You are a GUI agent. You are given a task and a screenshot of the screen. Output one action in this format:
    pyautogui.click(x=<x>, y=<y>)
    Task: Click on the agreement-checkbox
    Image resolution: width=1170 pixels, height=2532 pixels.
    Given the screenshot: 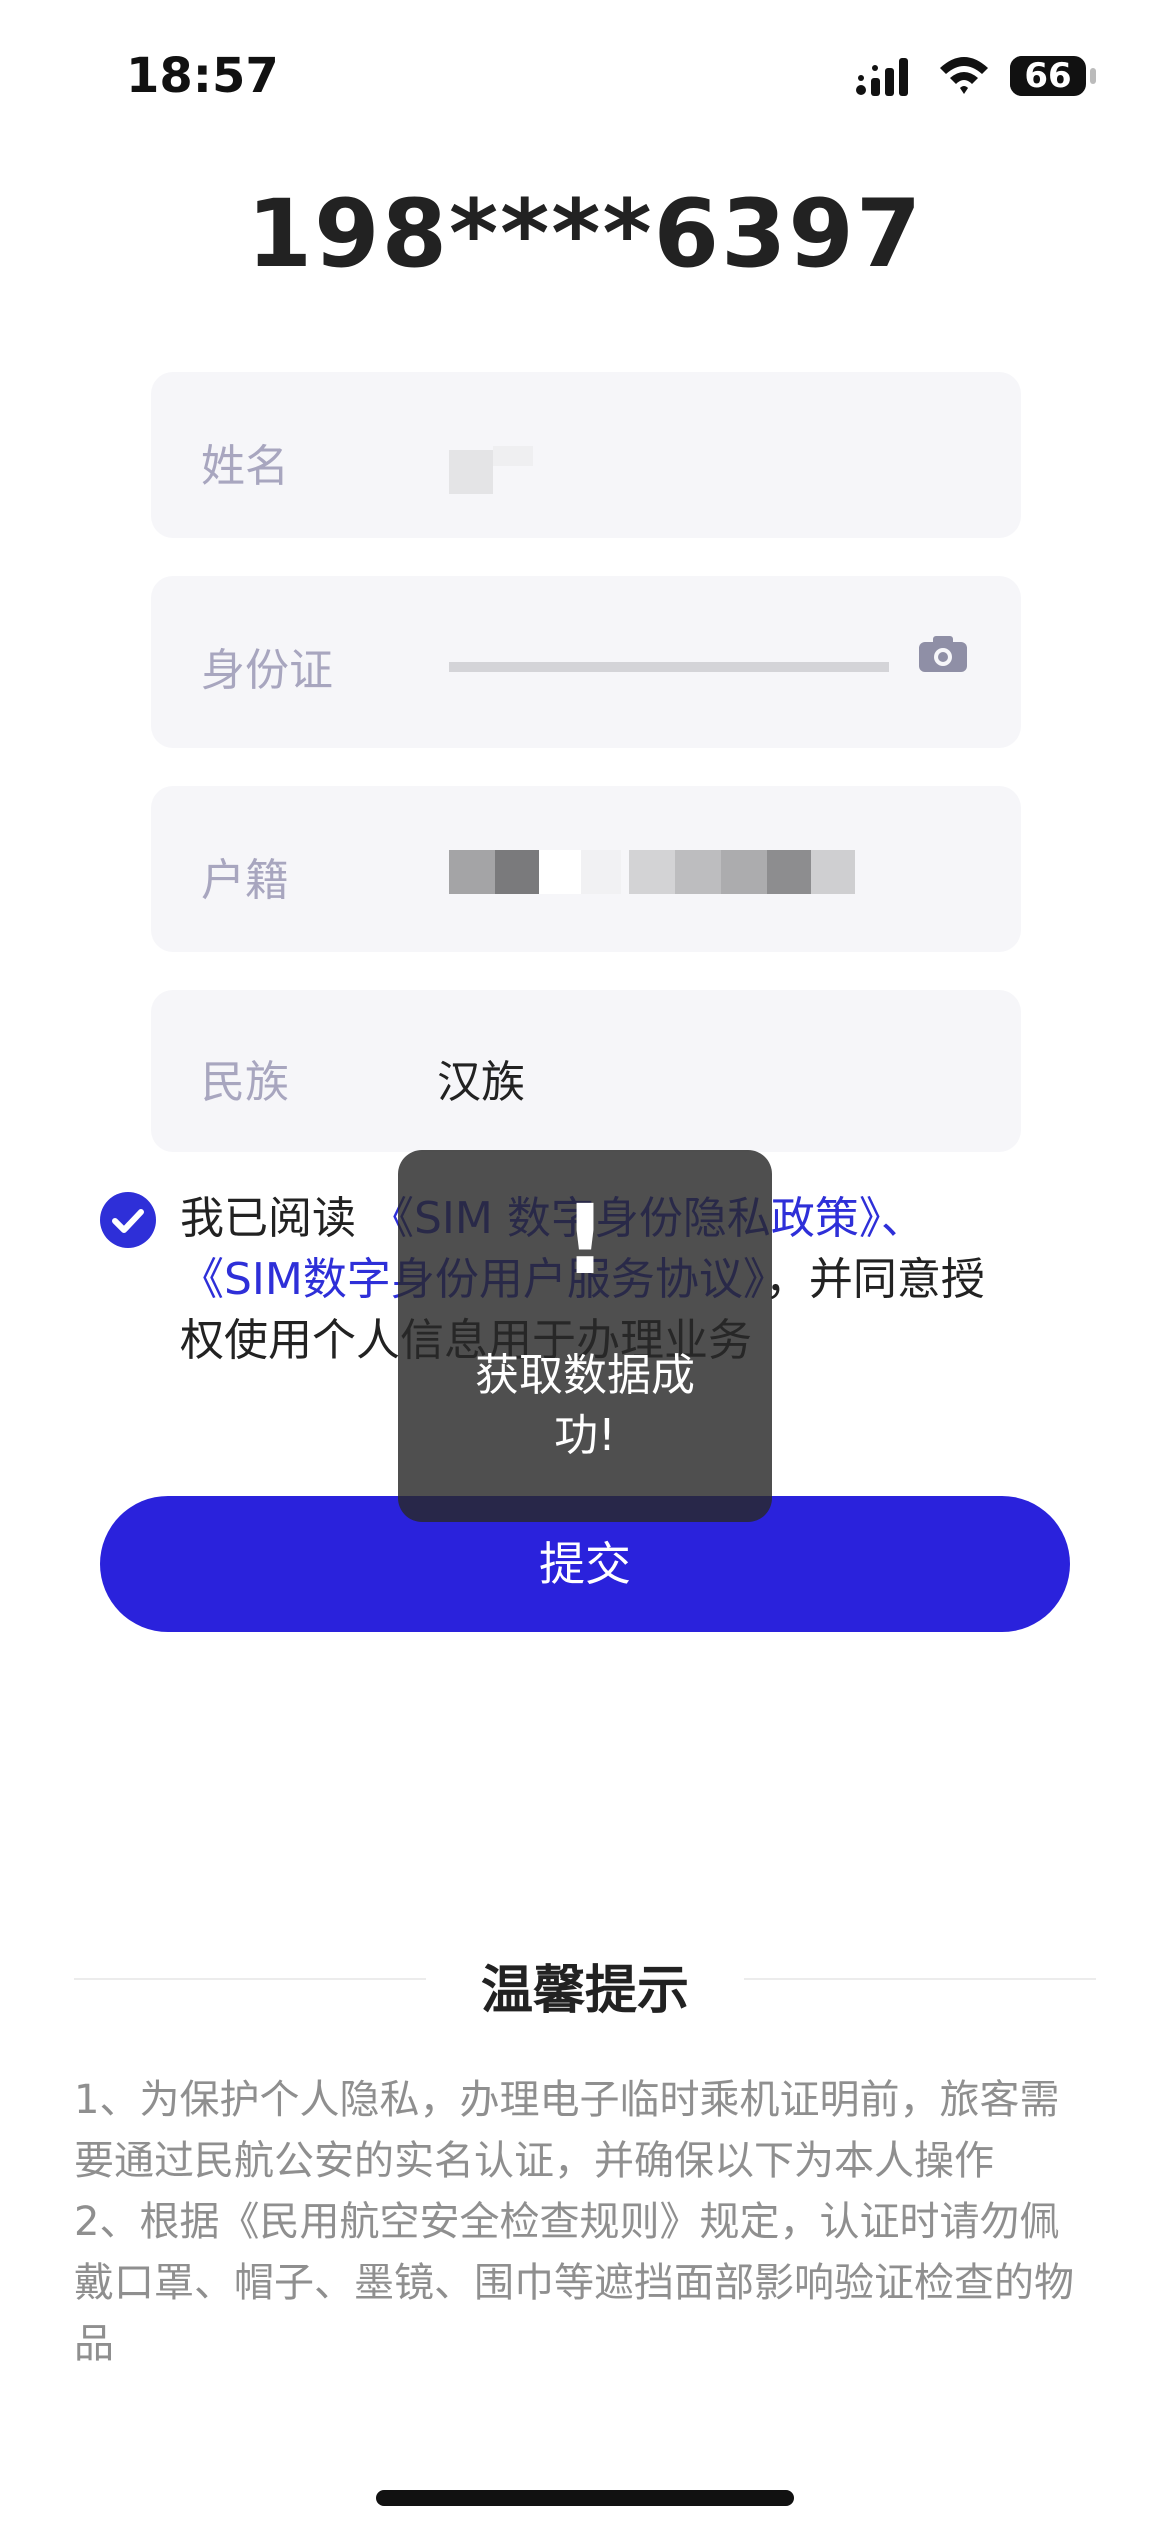 What is the action you would take?
    pyautogui.click(x=128, y=1220)
    